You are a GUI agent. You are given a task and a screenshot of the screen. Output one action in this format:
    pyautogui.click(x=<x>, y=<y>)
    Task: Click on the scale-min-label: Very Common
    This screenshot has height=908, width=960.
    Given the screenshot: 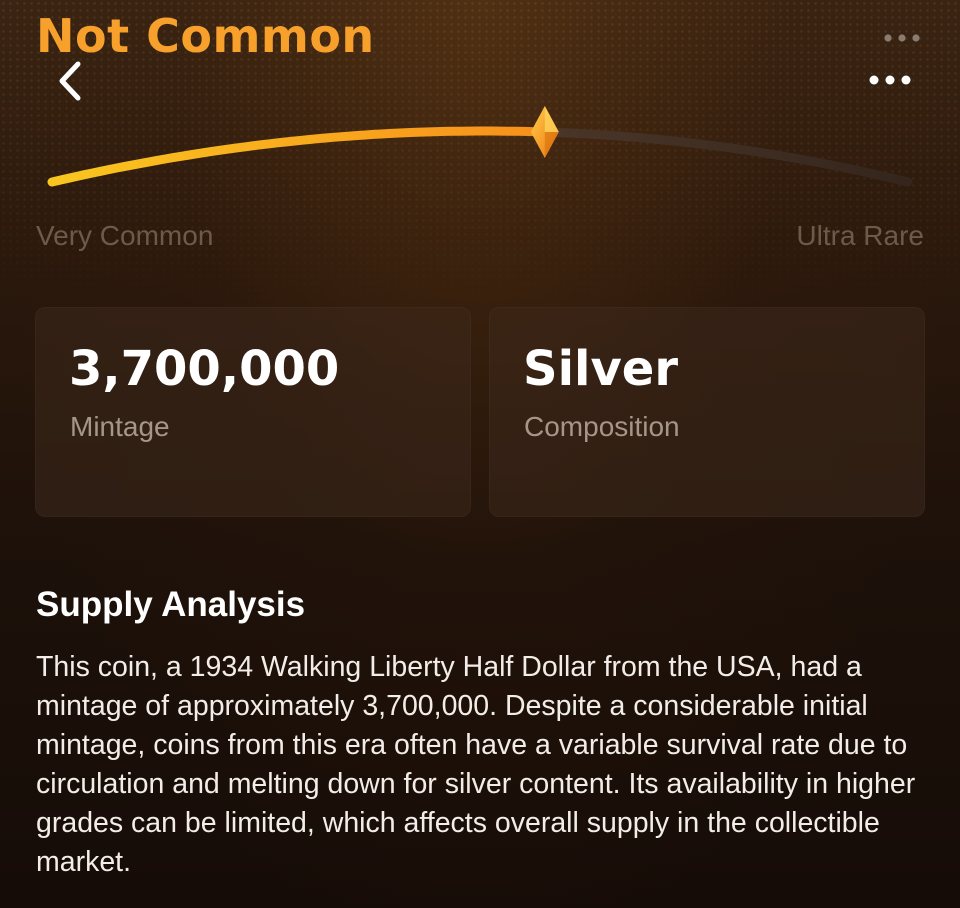 What is the action you would take?
    pyautogui.click(x=125, y=235)
    